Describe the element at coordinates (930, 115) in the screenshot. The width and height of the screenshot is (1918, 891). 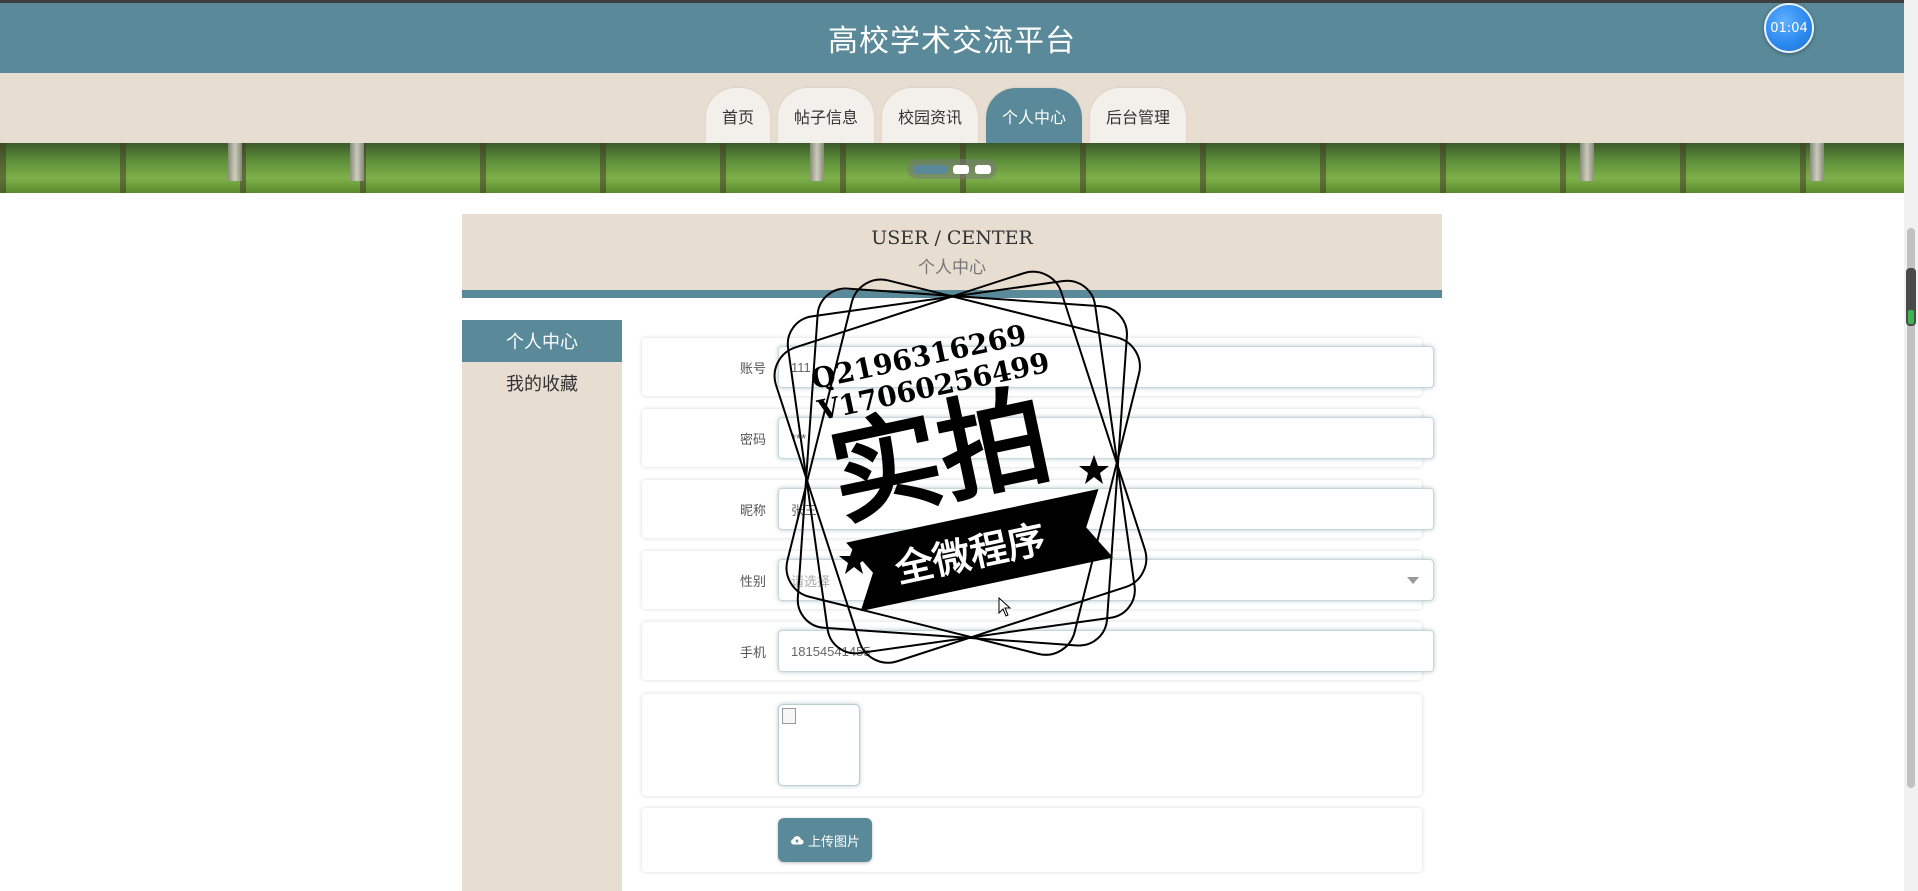
I see `nav-tab-news: 校园资讯` at that location.